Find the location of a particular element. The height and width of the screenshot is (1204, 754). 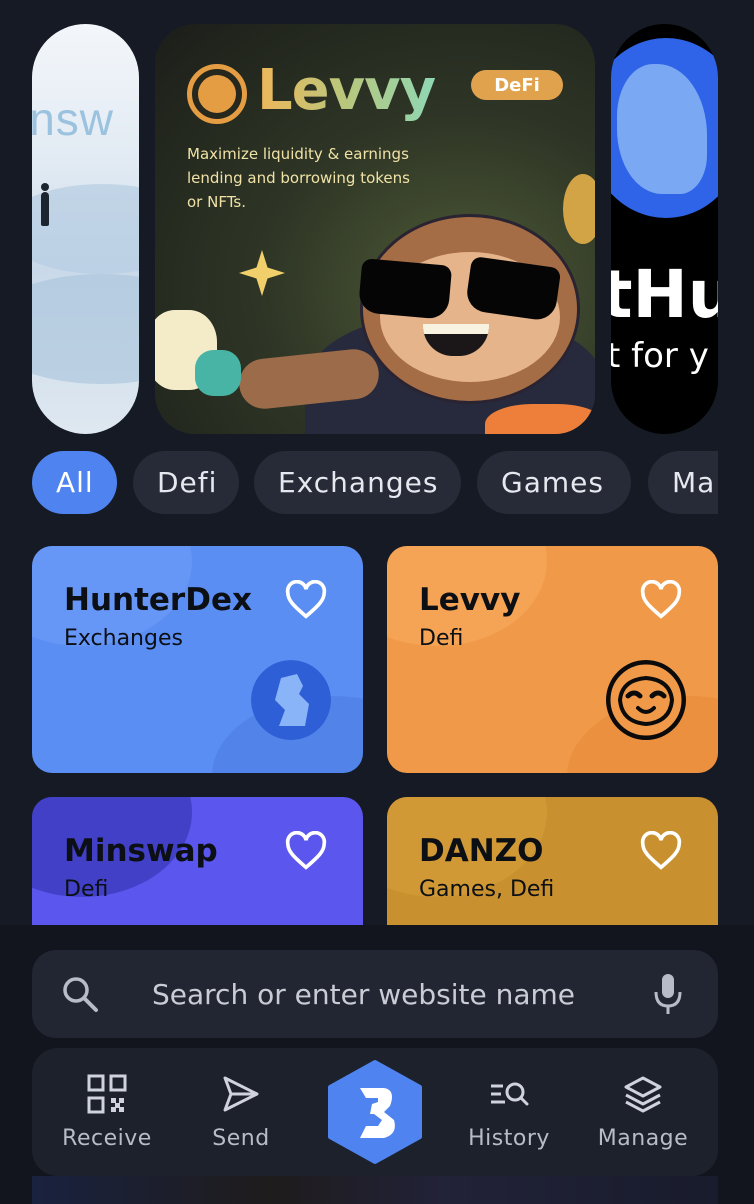

nav-manage-label: Manage is located at coordinates (643, 1138).